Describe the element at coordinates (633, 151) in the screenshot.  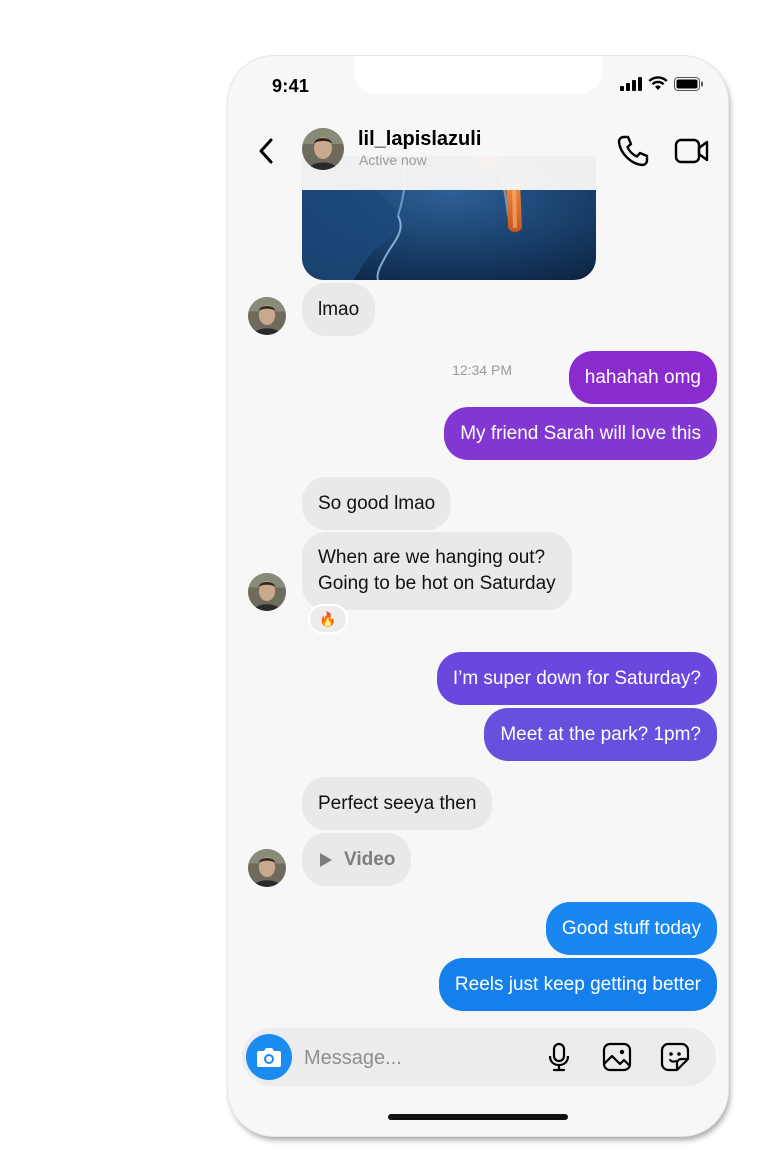
I see `phone-icon` at that location.